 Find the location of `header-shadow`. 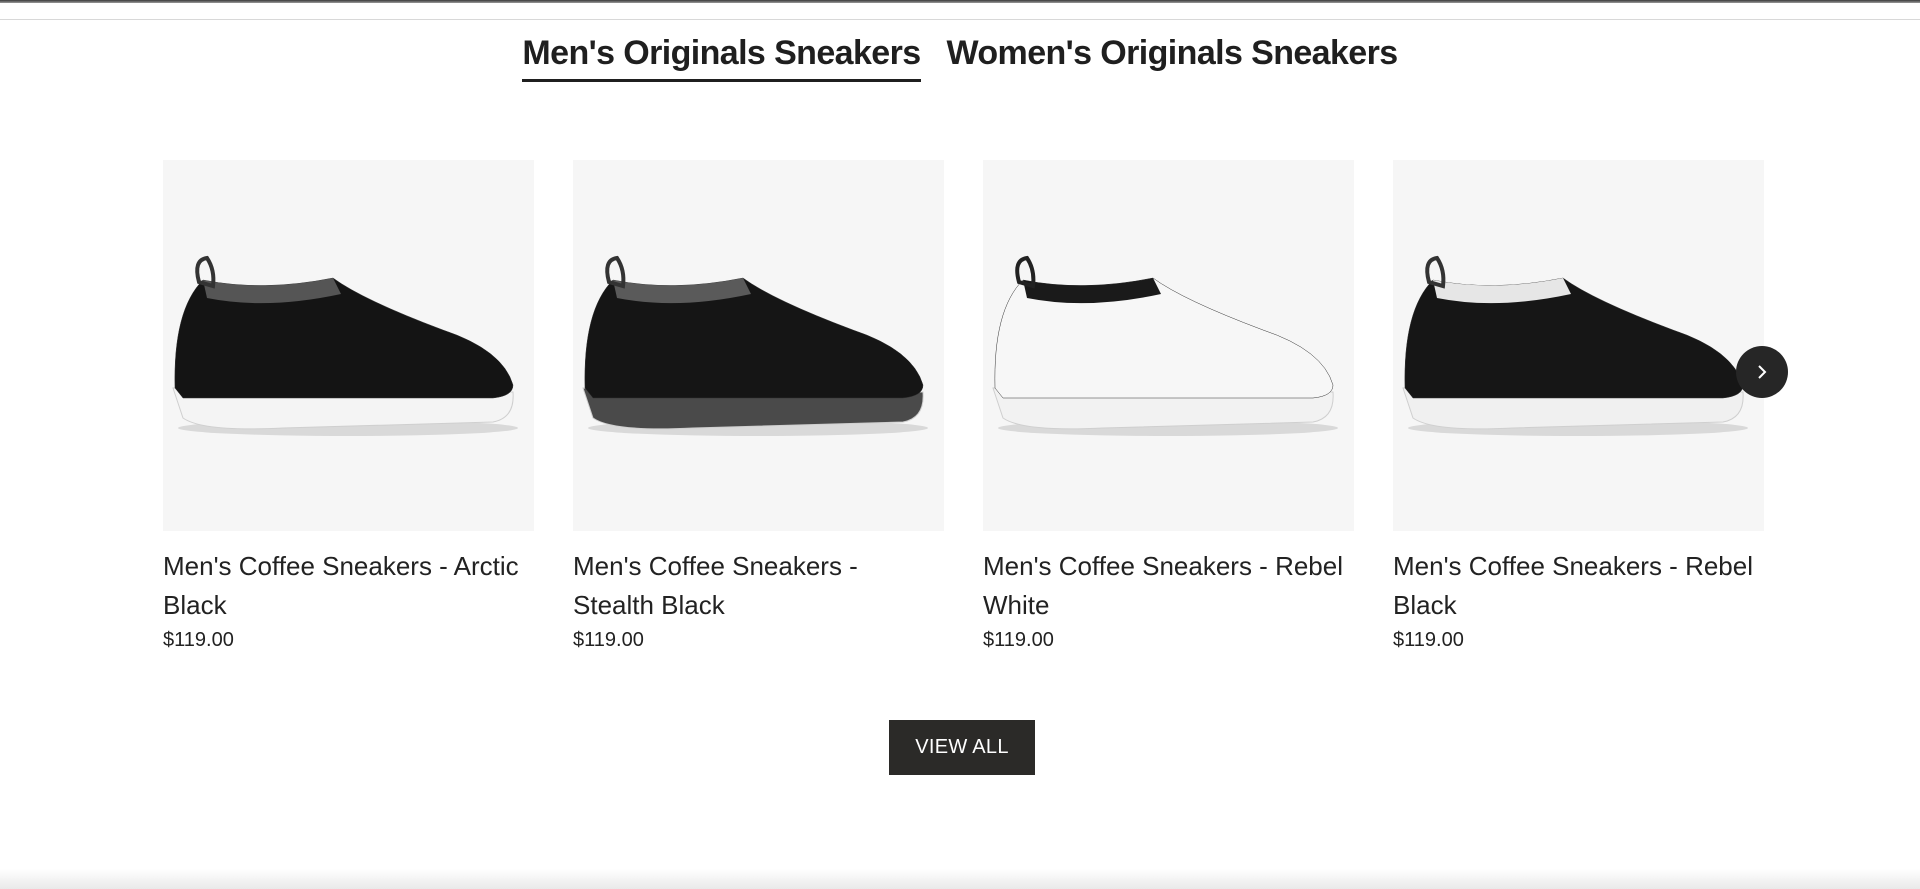

header-shadow is located at coordinates (960, 1).